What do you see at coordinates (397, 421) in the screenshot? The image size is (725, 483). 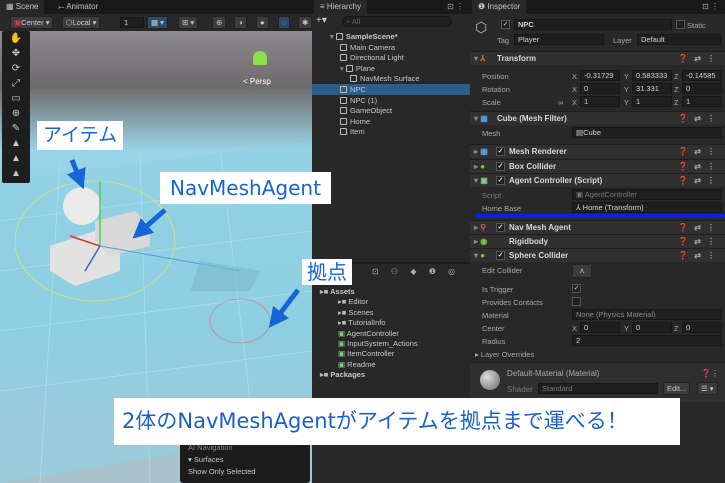 I see `caption-banner: 2体のNavMeshAgentがアイテムを拠点まで運べる！` at bounding box center [397, 421].